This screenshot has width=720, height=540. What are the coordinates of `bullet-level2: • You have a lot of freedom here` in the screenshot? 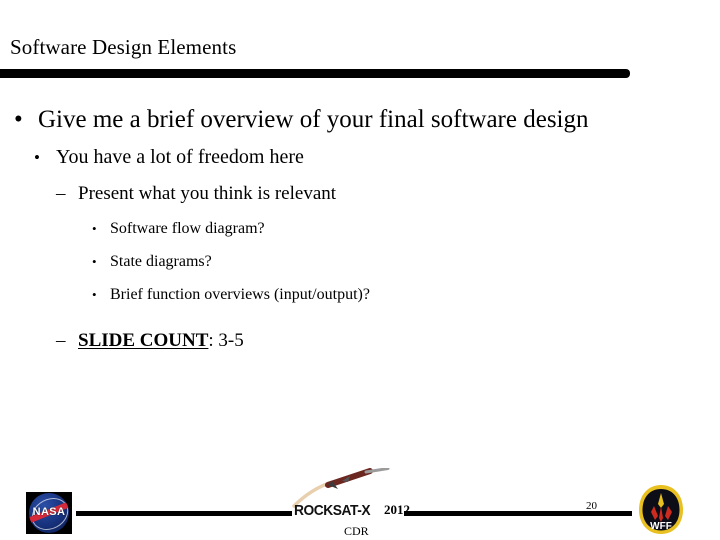 It's located at (360, 157).